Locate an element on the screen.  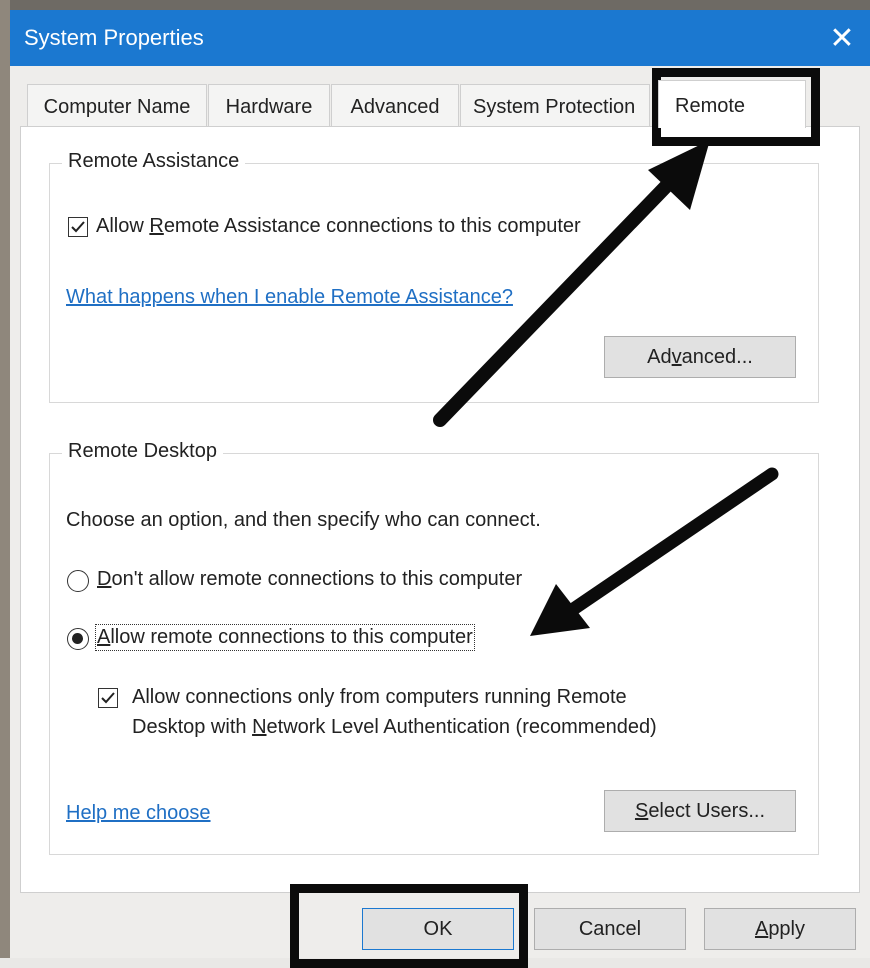
tab-remote: Remote is located at coordinates (732, 104).